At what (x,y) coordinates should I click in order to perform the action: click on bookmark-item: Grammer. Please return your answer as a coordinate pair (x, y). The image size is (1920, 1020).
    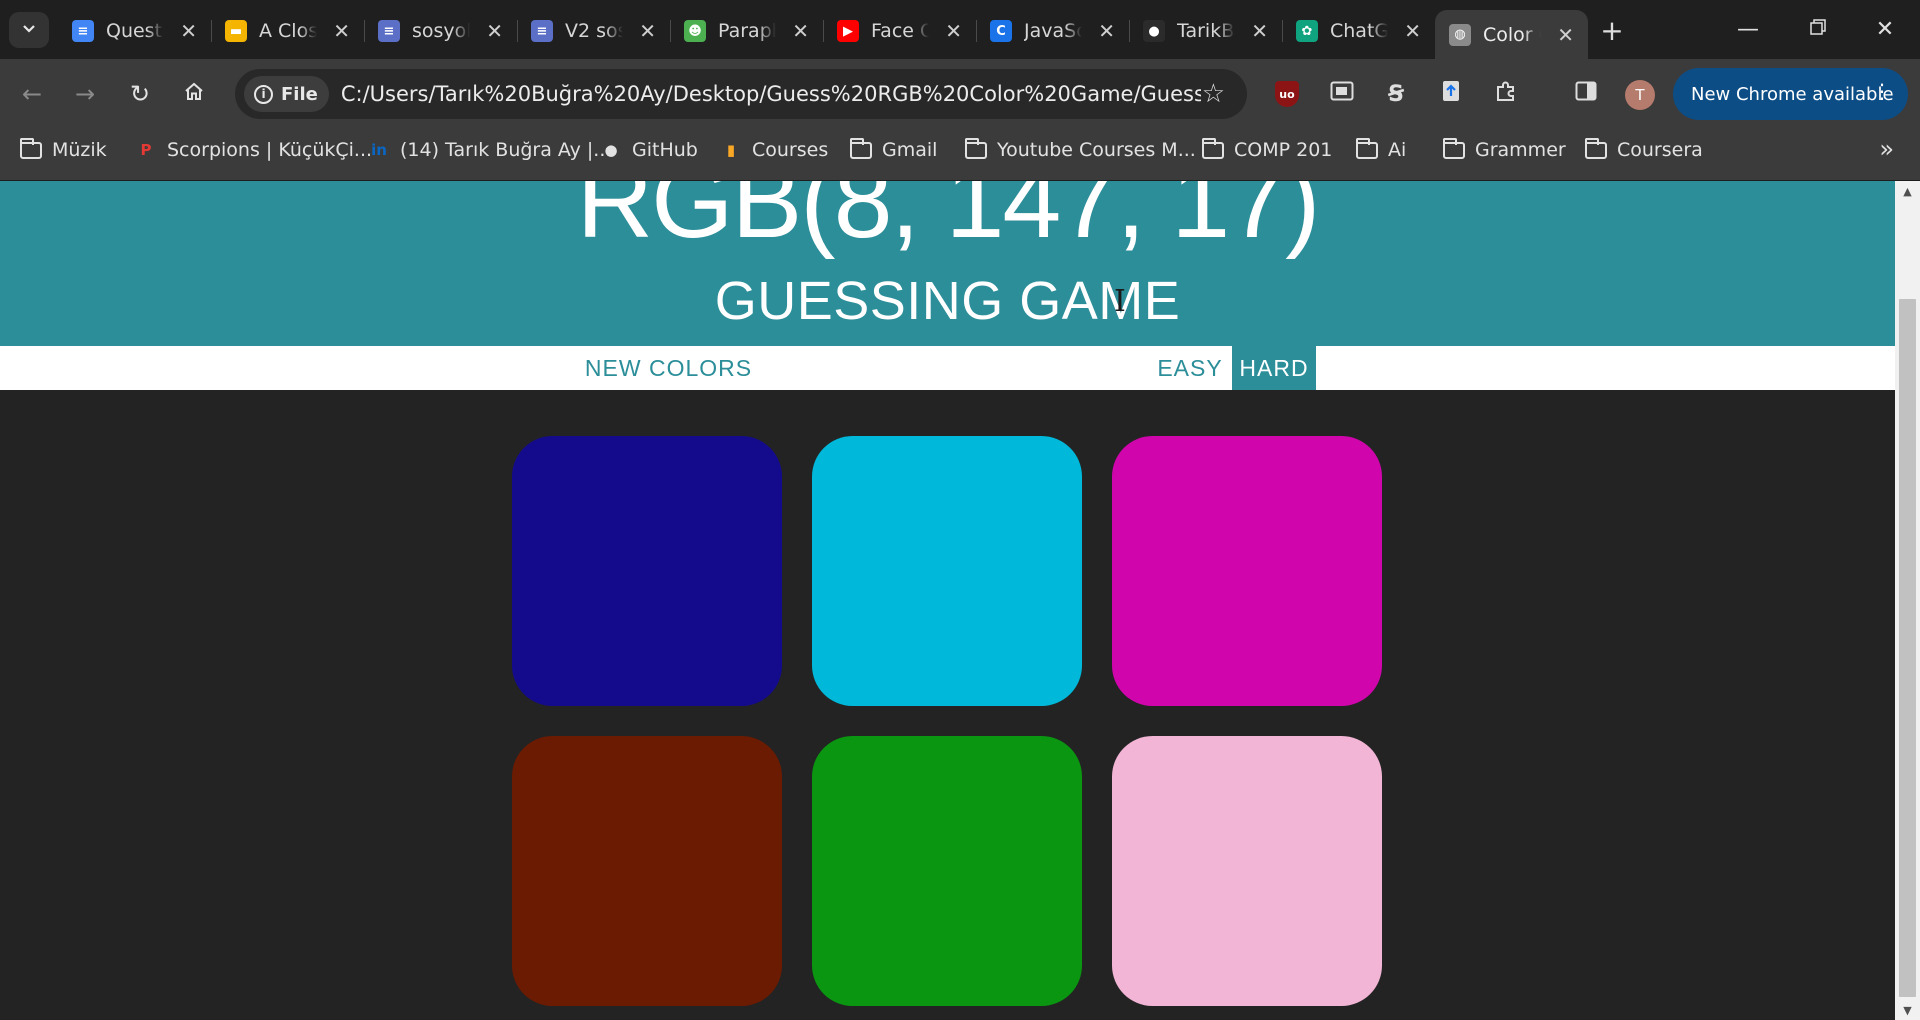
    Looking at the image, I should click on (1504, 150).